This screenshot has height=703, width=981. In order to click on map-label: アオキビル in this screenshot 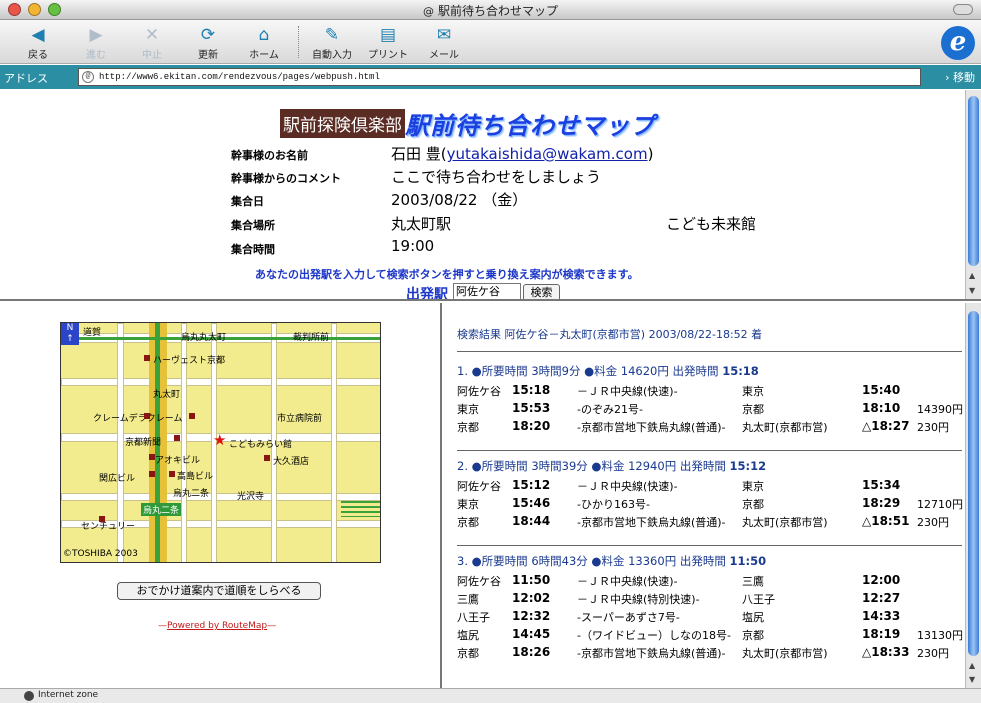, I will do `click(178, 461)`.